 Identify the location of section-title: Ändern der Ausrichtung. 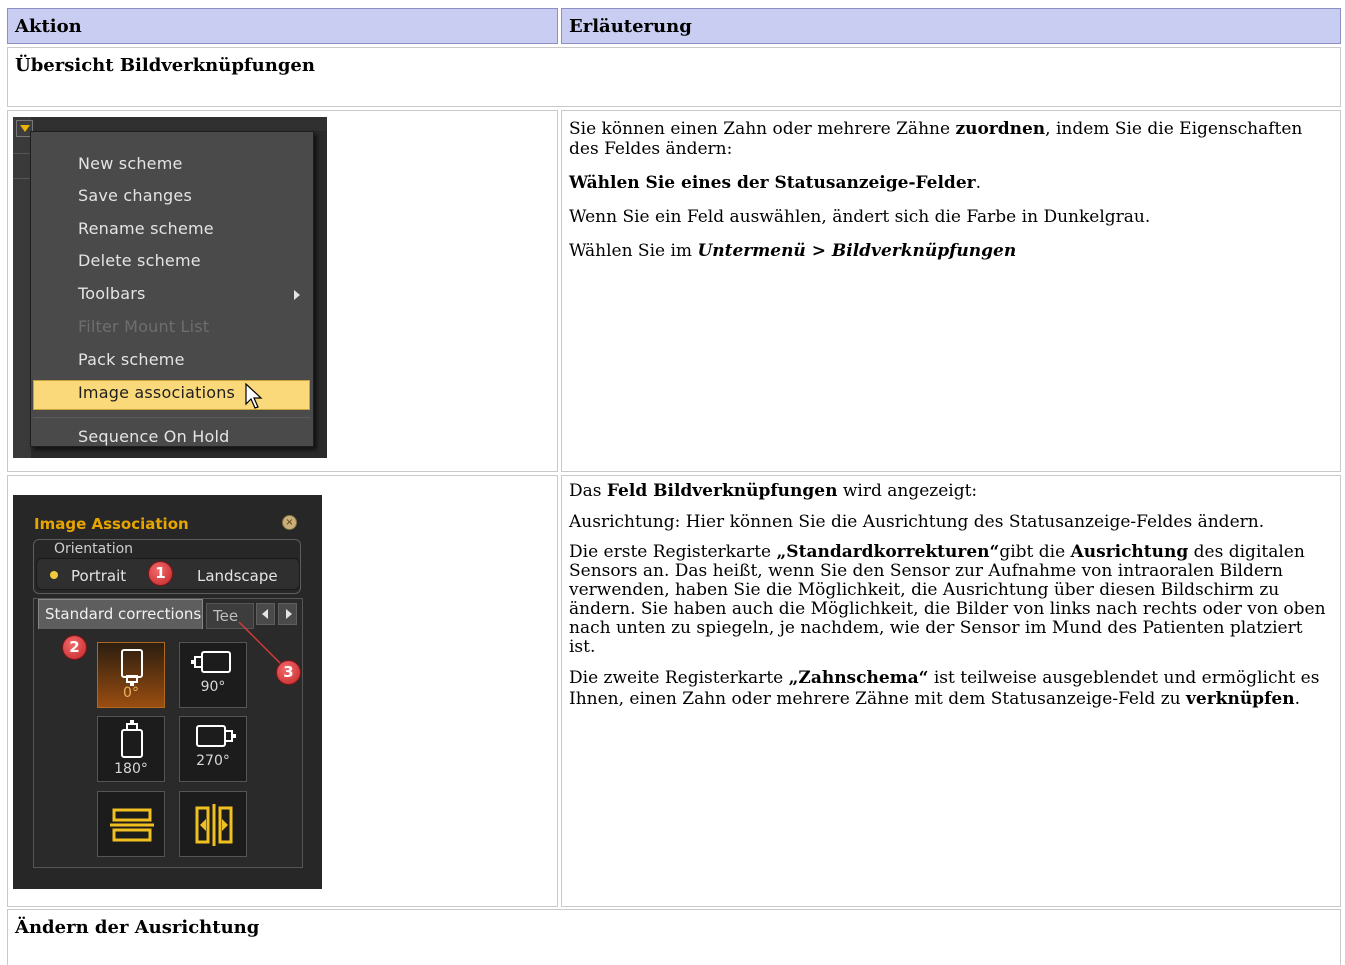
(137, 927).